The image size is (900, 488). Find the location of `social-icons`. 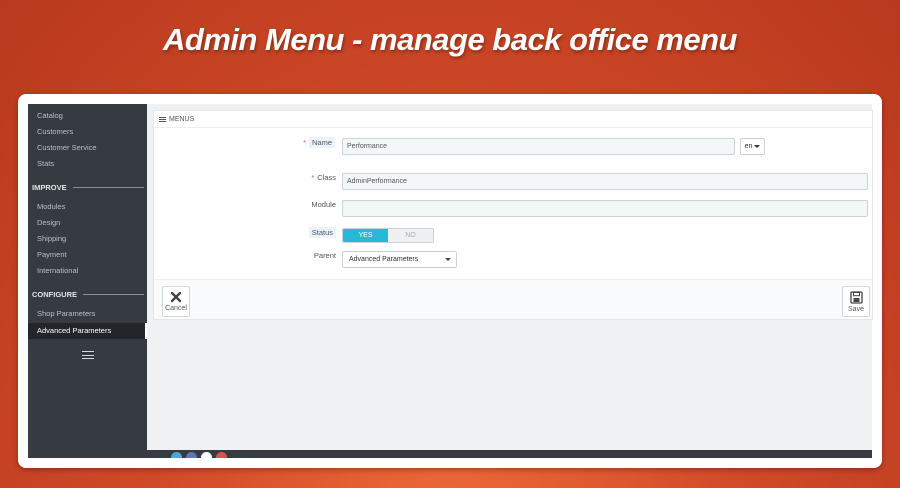

social-icons is located at coordinates (199, 455).